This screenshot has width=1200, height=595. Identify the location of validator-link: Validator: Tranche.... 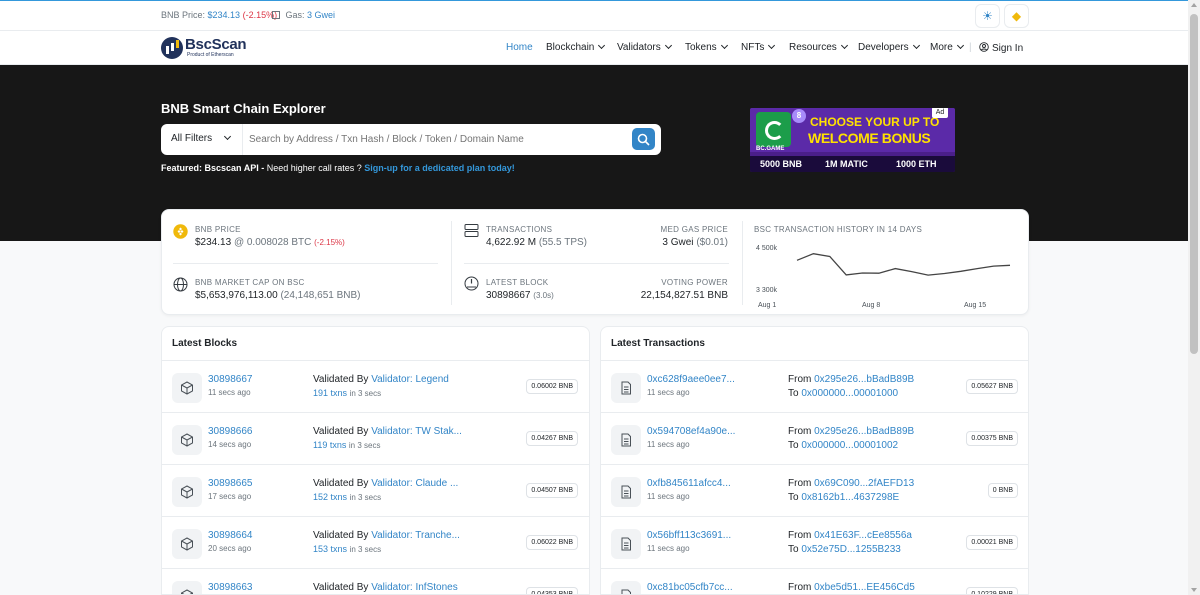
(415, 535).